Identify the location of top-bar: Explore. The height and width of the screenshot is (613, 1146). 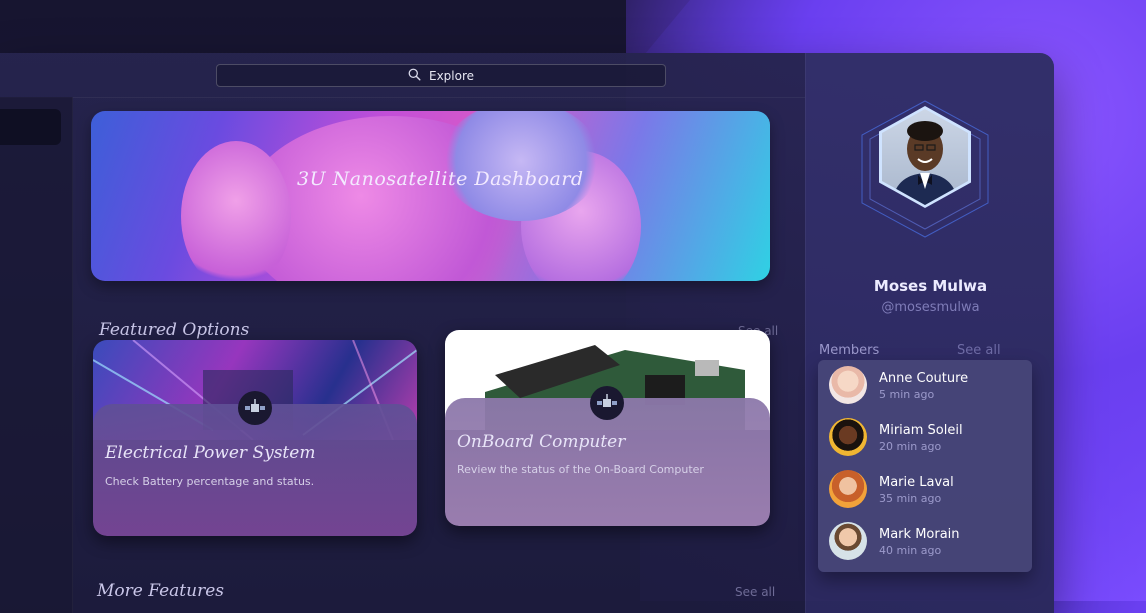
(402, 75).